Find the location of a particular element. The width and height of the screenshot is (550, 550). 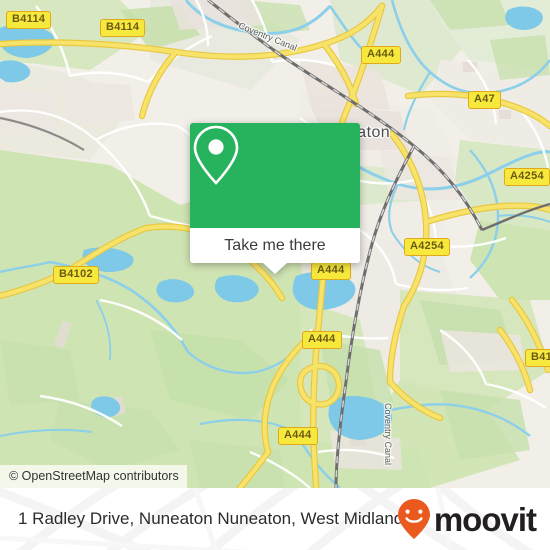

osm-attribution: © OpenStreetMap contributors is located at coordinates (93, 476).